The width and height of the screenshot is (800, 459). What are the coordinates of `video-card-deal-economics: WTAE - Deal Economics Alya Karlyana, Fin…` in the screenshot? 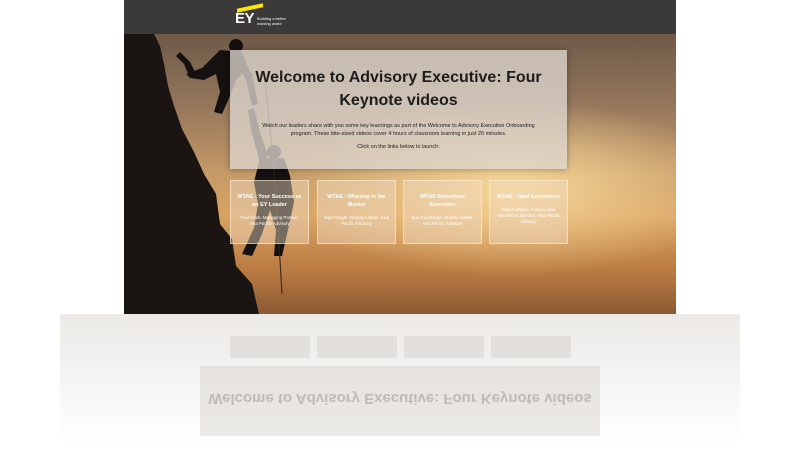 It's located at (528, 212).